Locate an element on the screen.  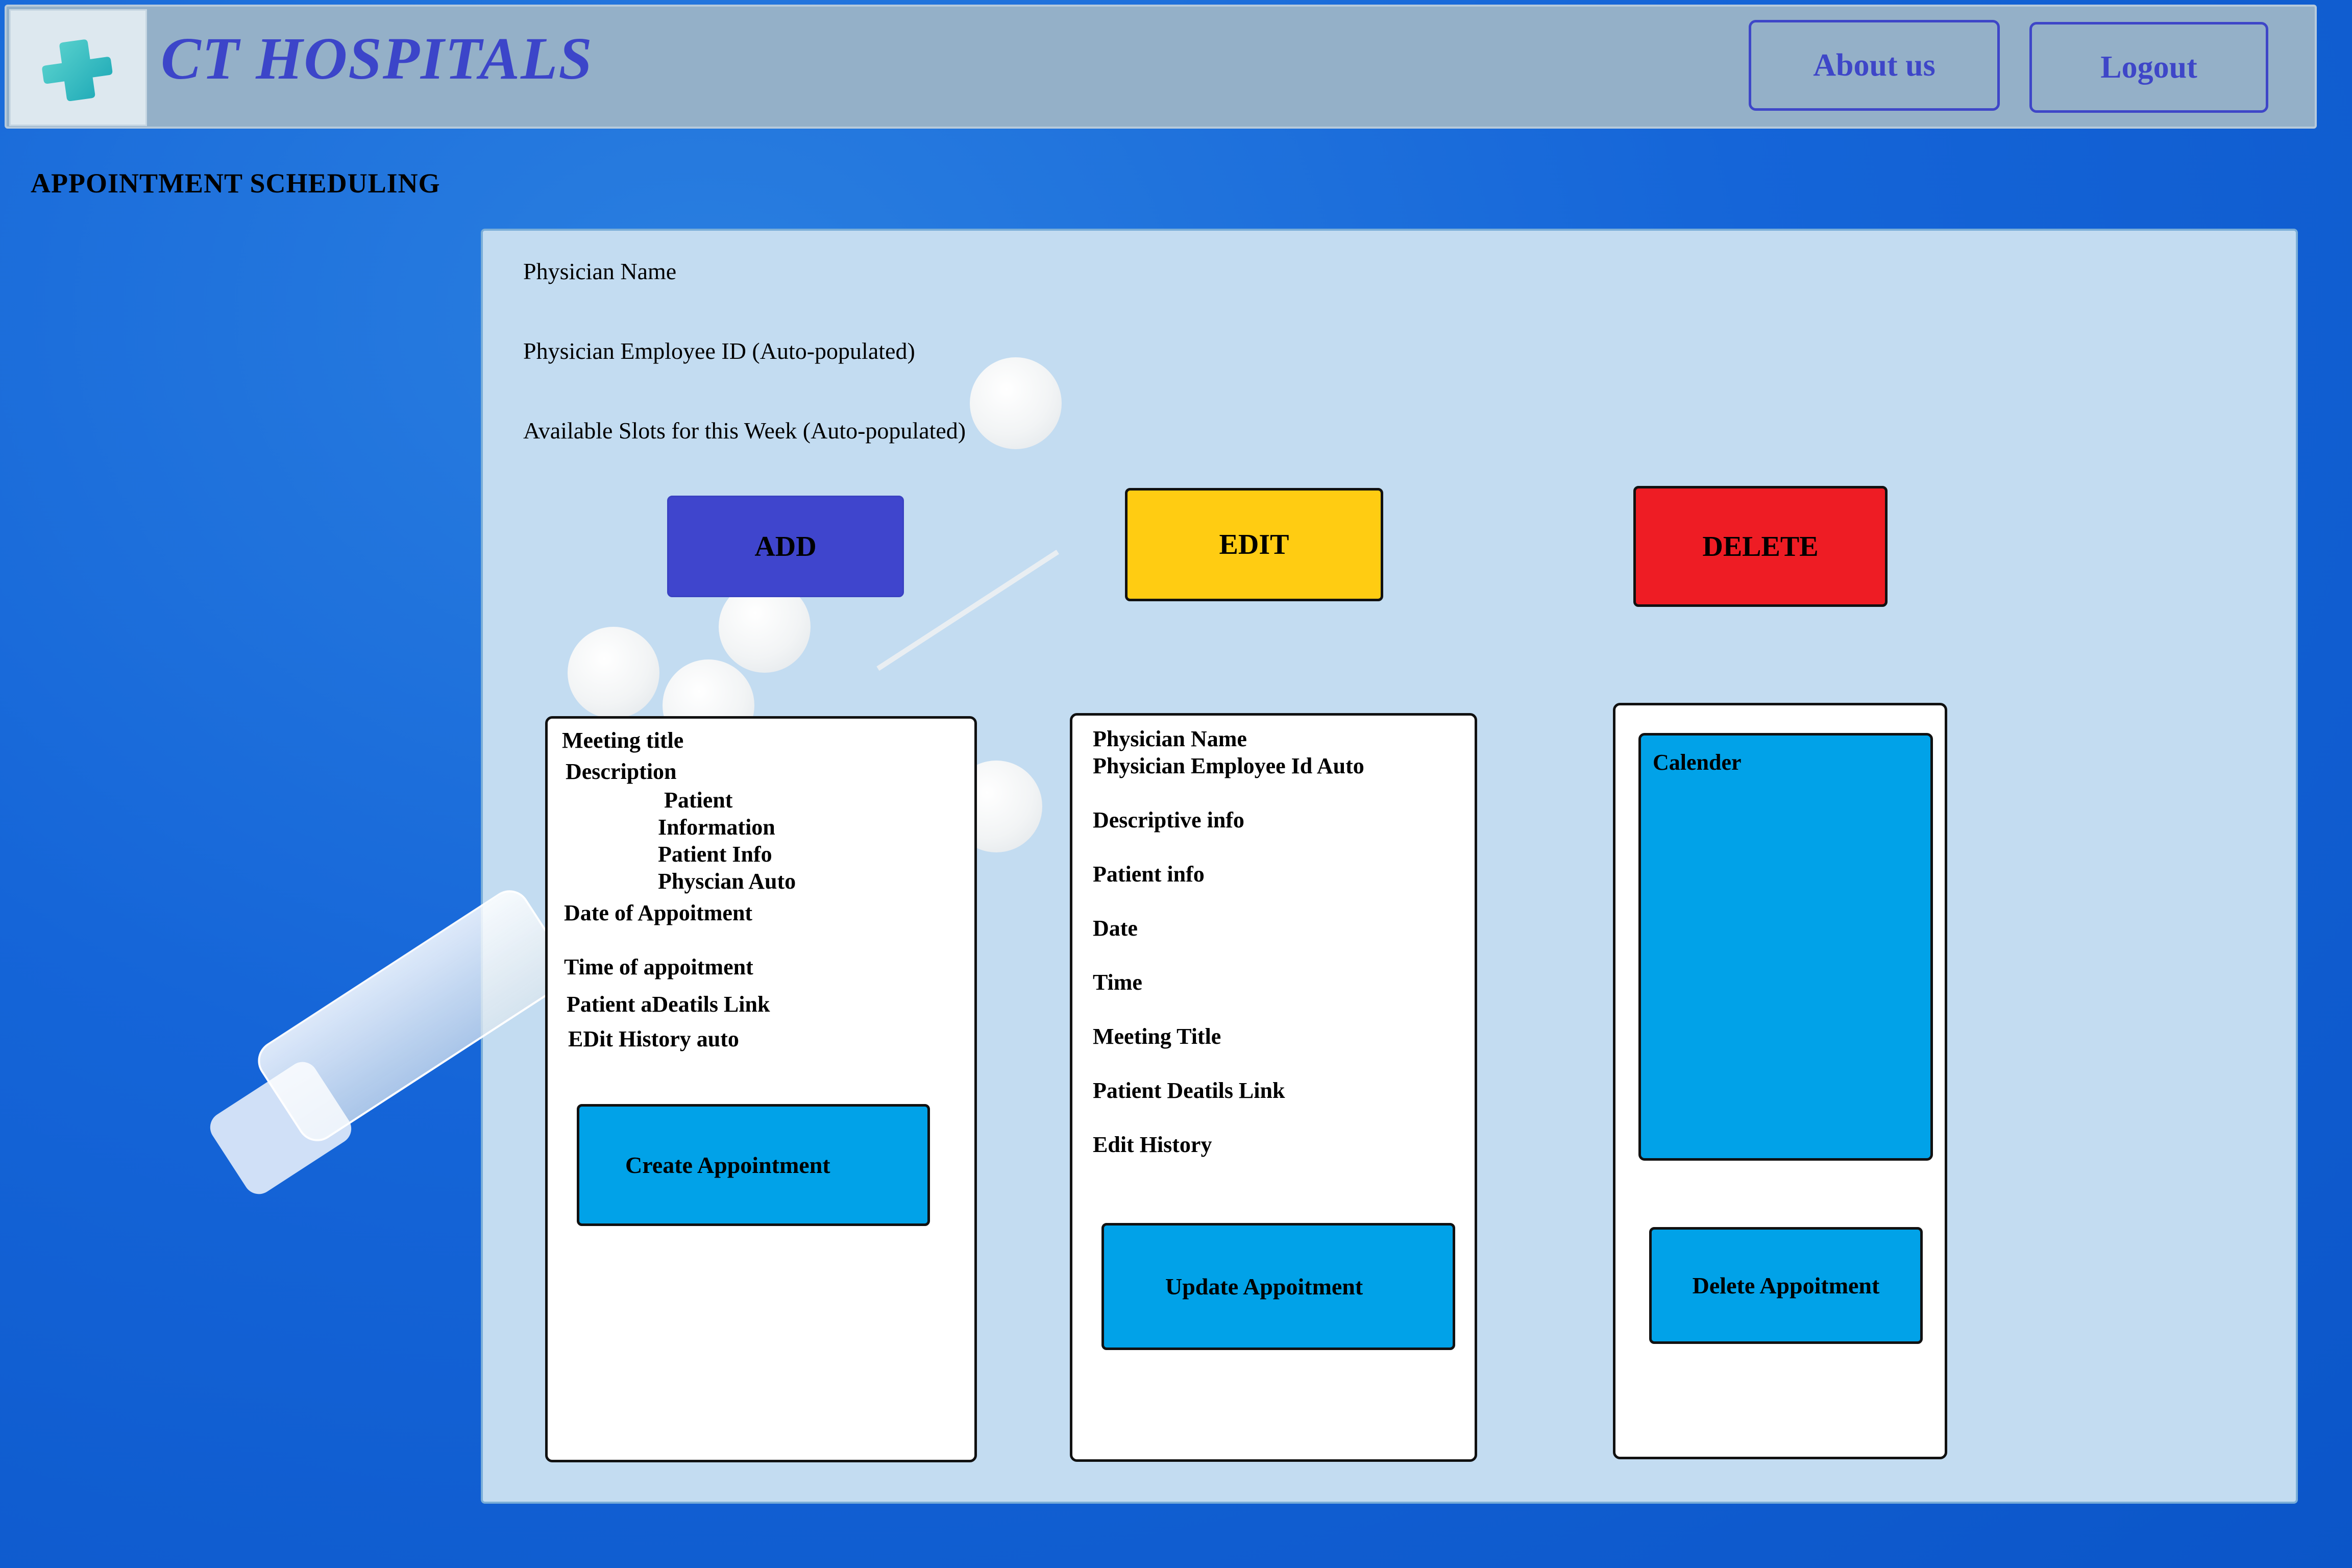
logout-button: Logout is located at coordinates (2148, 67).